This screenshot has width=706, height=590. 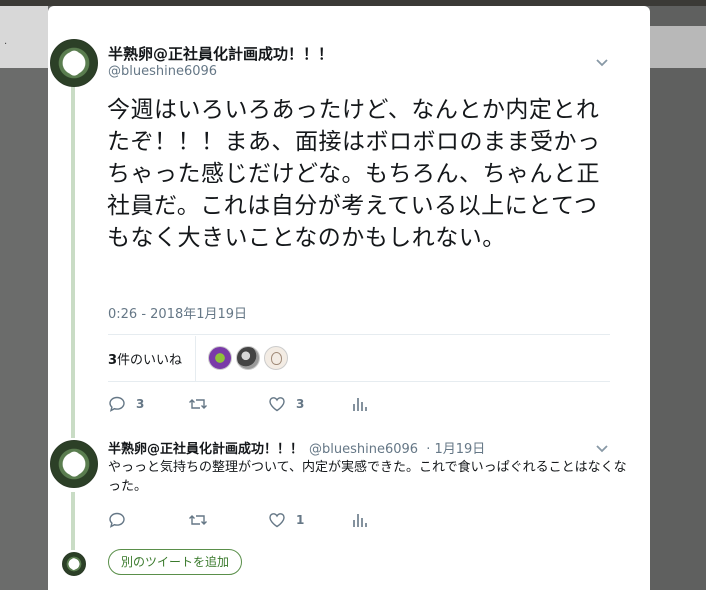 What do you see at coordinates (318, 404) in the screenshot?
I see `tweet-actions: 3 3` at bounding box center [318, 404].